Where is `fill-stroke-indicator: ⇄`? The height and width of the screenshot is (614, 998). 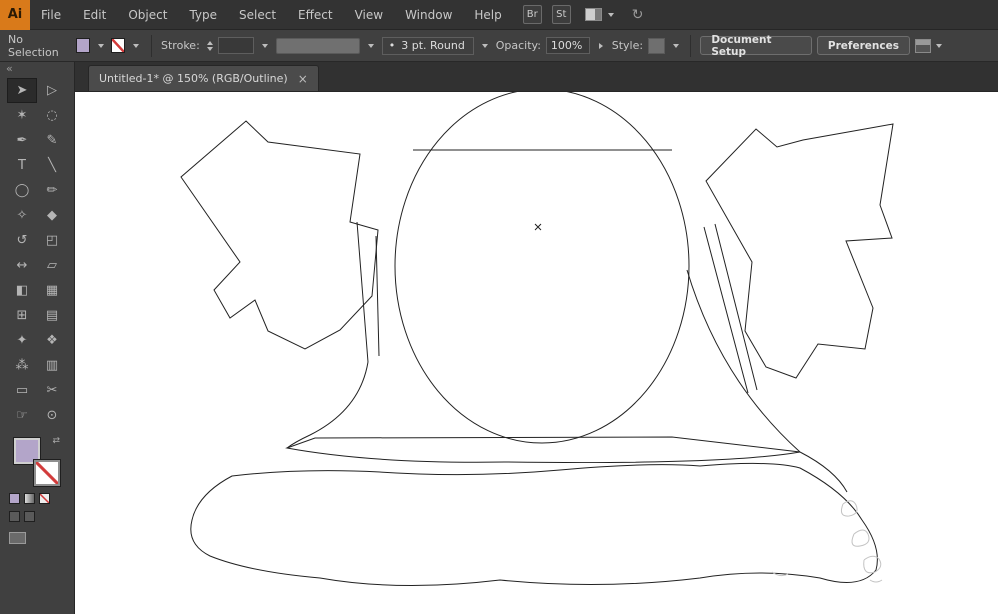 fill-stroke-indicator: ⇄ is located at coordinates (37, 461).